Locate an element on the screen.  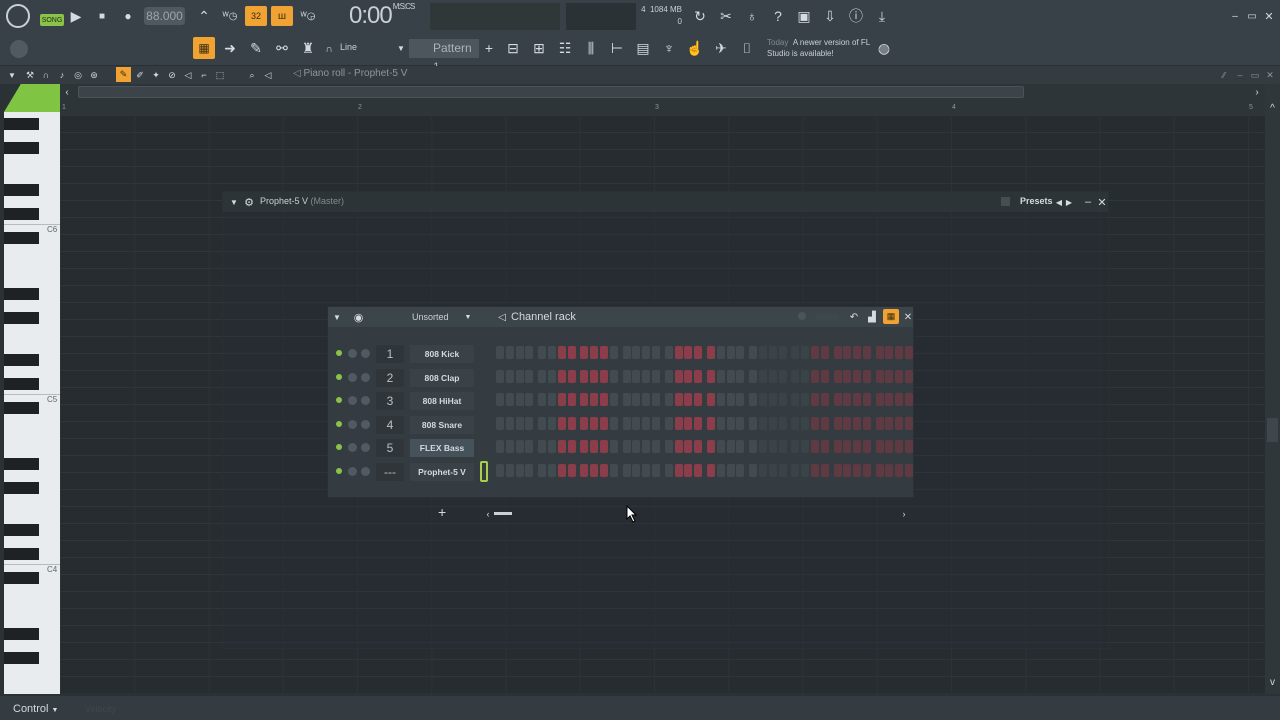
cart-icon: ⌷ is located at coordinates (747, 48).